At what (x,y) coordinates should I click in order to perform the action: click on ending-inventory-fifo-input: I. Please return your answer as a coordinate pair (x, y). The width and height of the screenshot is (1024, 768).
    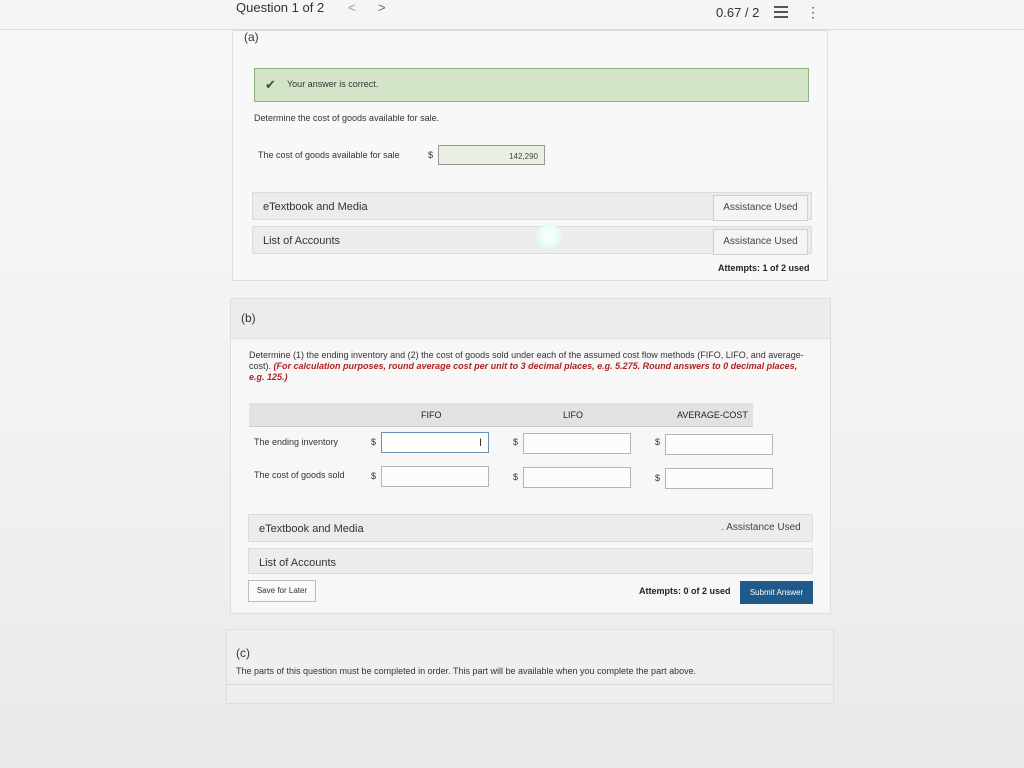
    Looking at the image, I should click on (435, 442).